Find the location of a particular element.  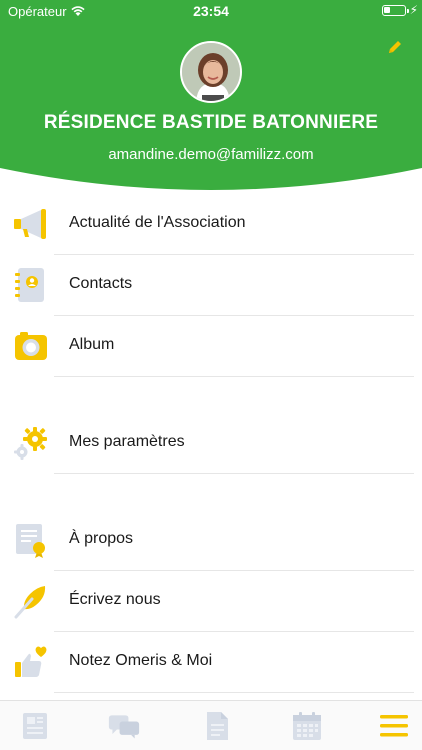

menu-label: Album is located at coordinates (92, 344).